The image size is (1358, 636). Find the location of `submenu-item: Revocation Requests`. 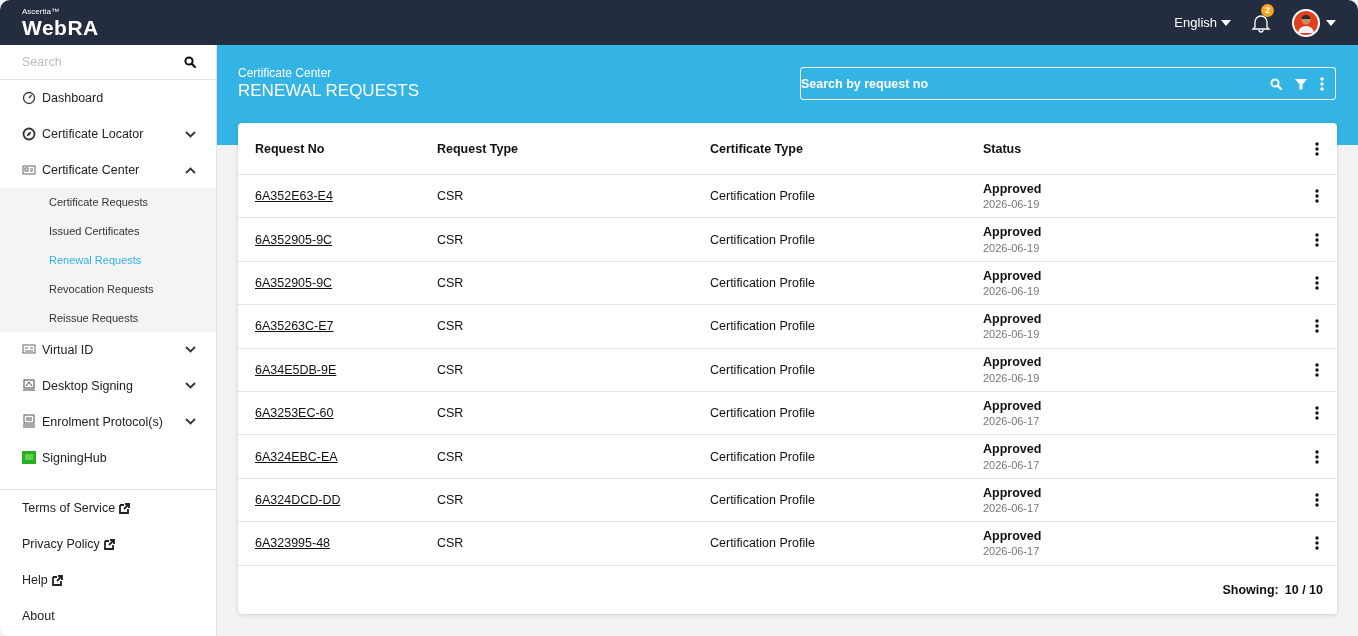

submenu-item: Revocation Requests is located at coordinates (108, 289).